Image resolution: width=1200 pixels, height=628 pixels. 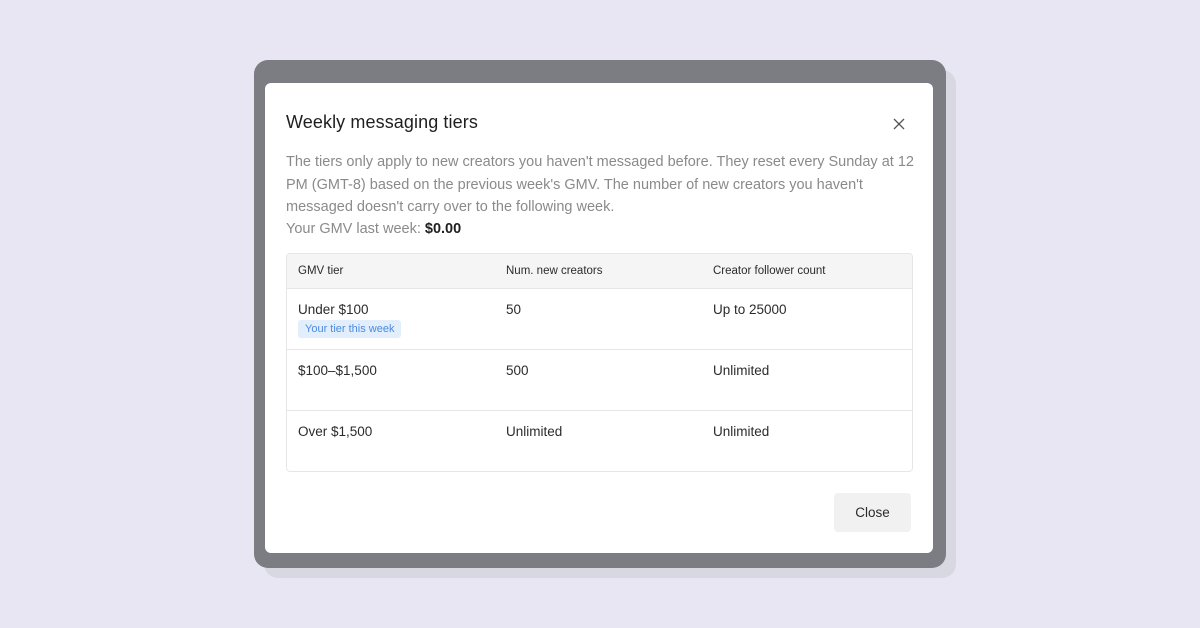 I want to click on cell-num-new-creators: Unlimited, so click(x=534, y=431).